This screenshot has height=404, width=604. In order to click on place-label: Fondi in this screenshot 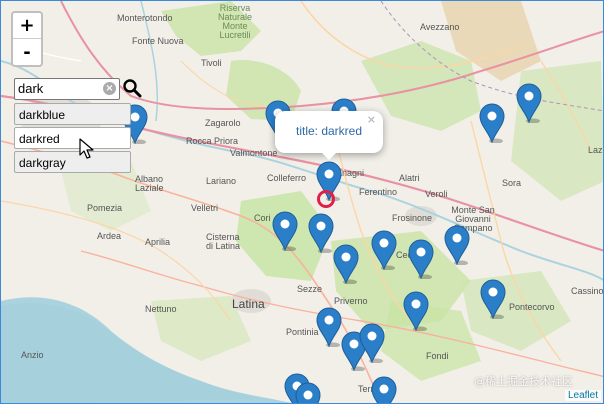, I will do `click(437, 356)`.